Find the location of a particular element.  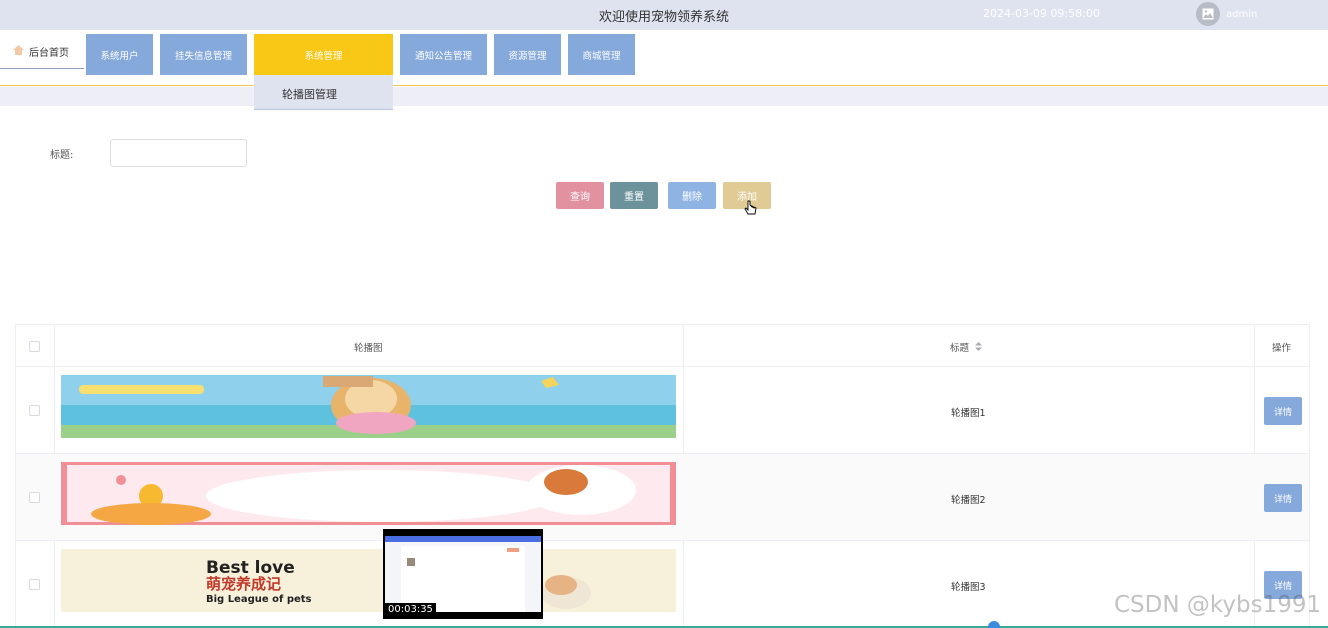

table-row: 轮播图2 详情 is located at coordinates (662, 497).